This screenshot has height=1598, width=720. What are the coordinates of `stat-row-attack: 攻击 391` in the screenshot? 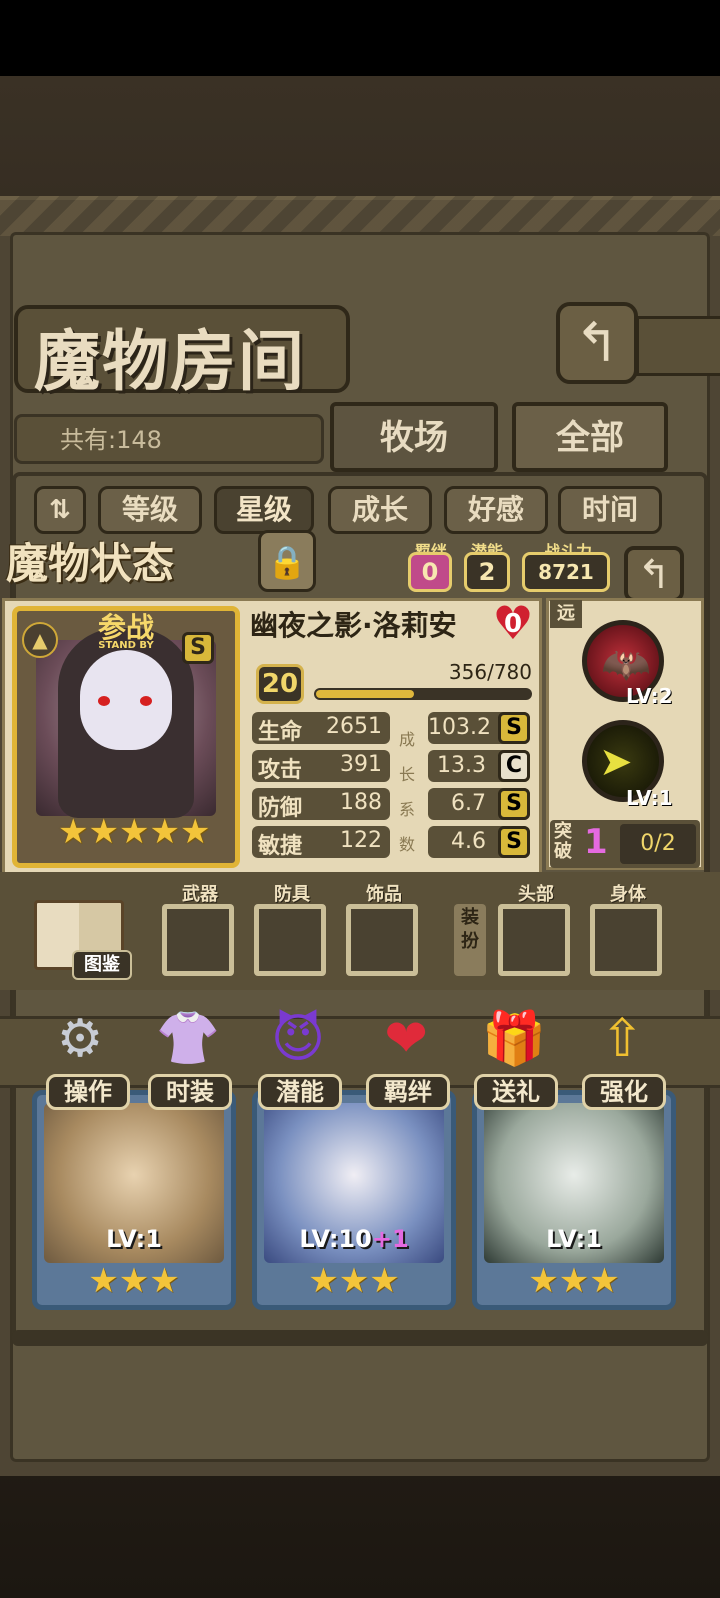 It's located at (321, 766).